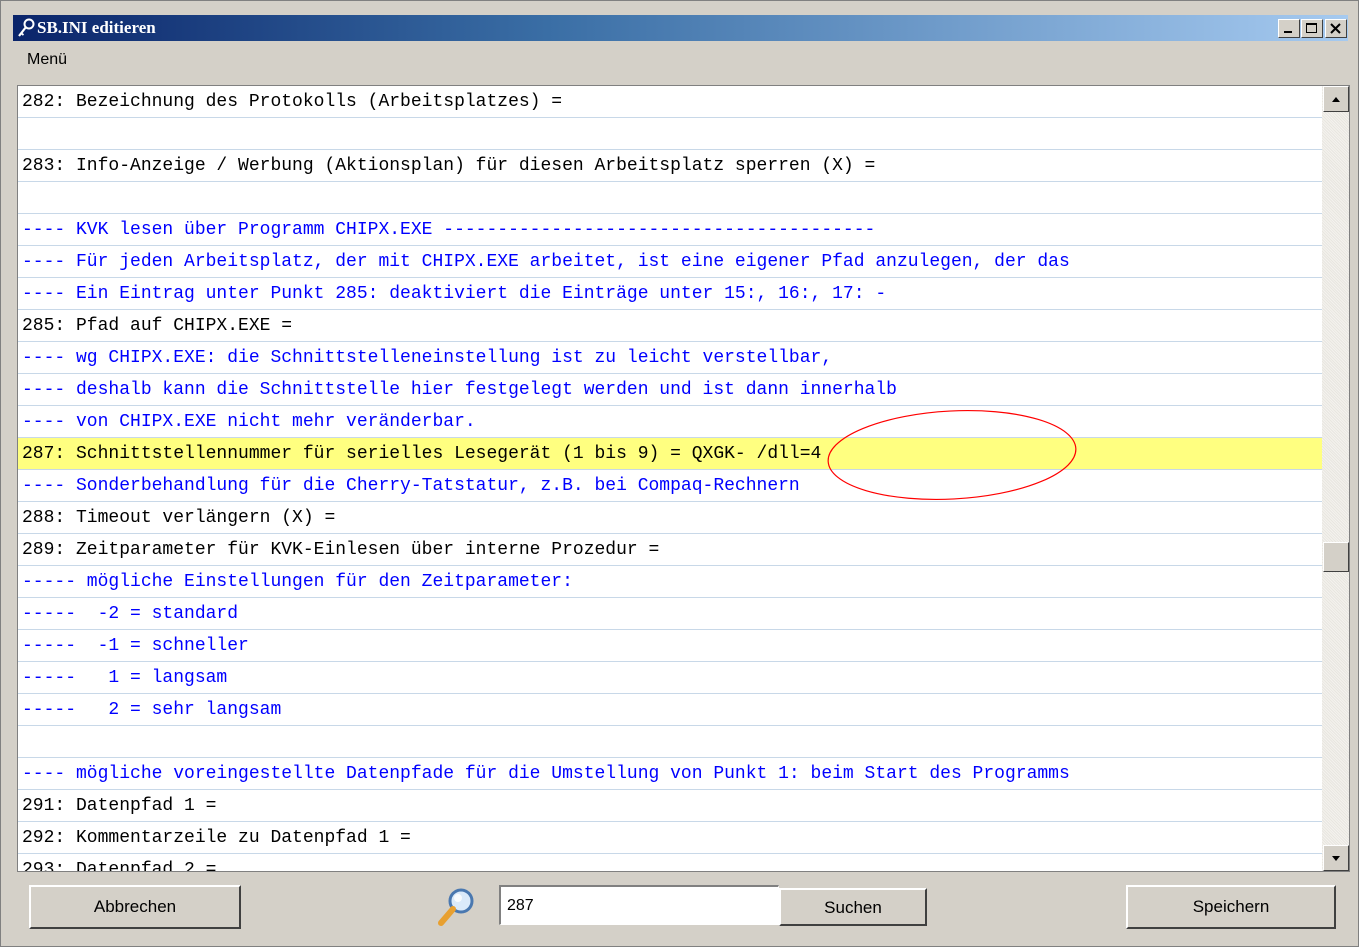 This screenshot has height=947, width=1359. I want to click on window-title: SB.INI editieren, so click(96, 27).